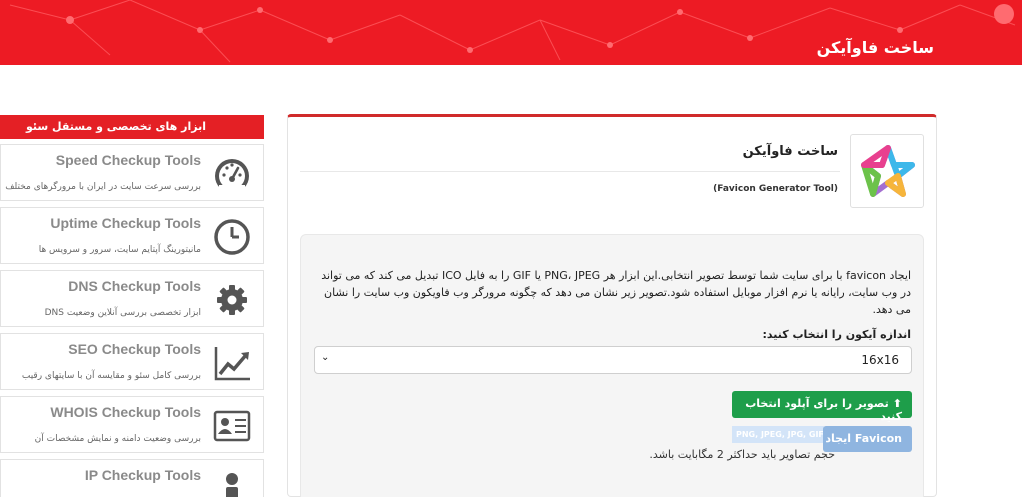  Describe the element at coordinates (325, 357) in the screenshot. I see `chevron-down-icon: ⌄` at that location.